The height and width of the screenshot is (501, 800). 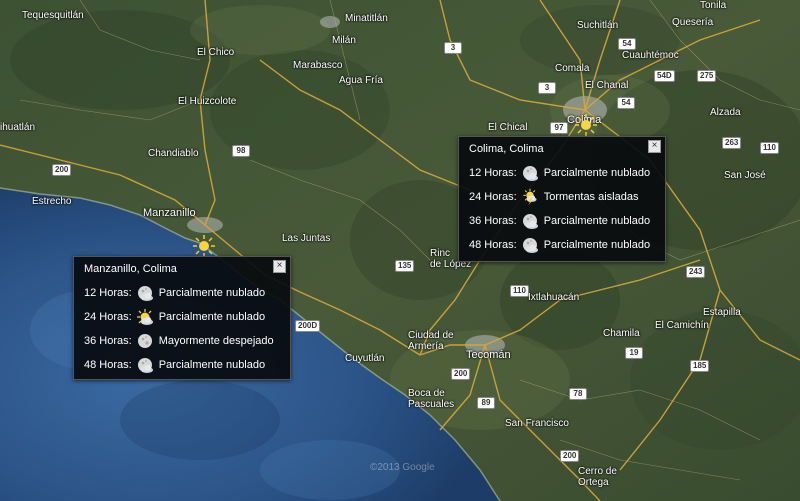 I want to click on forecast-row: 24 Horas: Tormentas aisladas, so click(x=553, y=197).